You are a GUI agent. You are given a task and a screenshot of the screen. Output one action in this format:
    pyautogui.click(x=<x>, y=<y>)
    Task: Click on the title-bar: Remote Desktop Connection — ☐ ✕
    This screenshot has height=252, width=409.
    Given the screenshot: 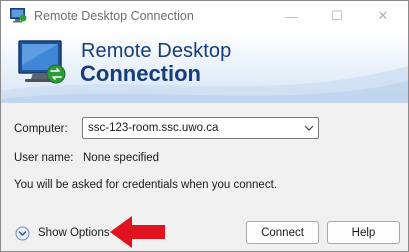 What is the action you would take?
    pyautogui.click(x=204, y=16)
    